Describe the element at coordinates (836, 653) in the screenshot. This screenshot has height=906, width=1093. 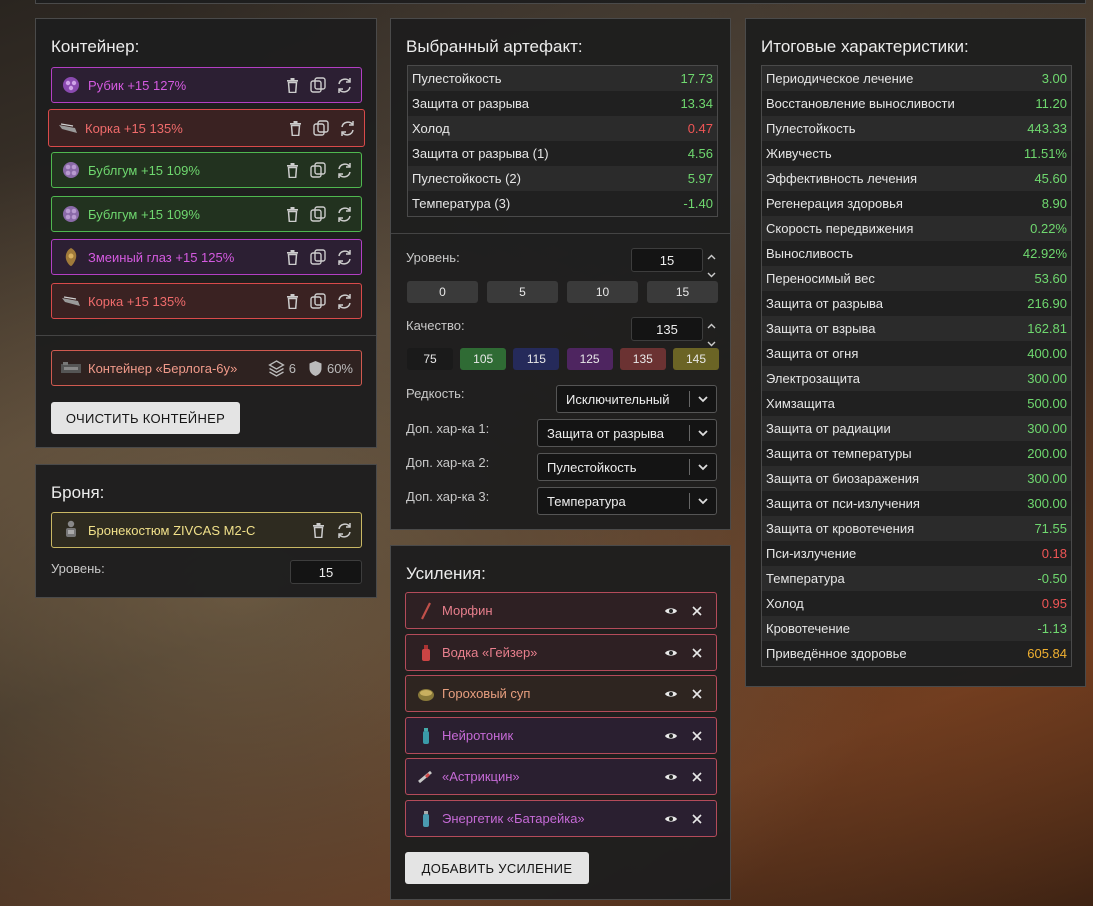
I see `stat-name: Приведённое здоровье` at that location.